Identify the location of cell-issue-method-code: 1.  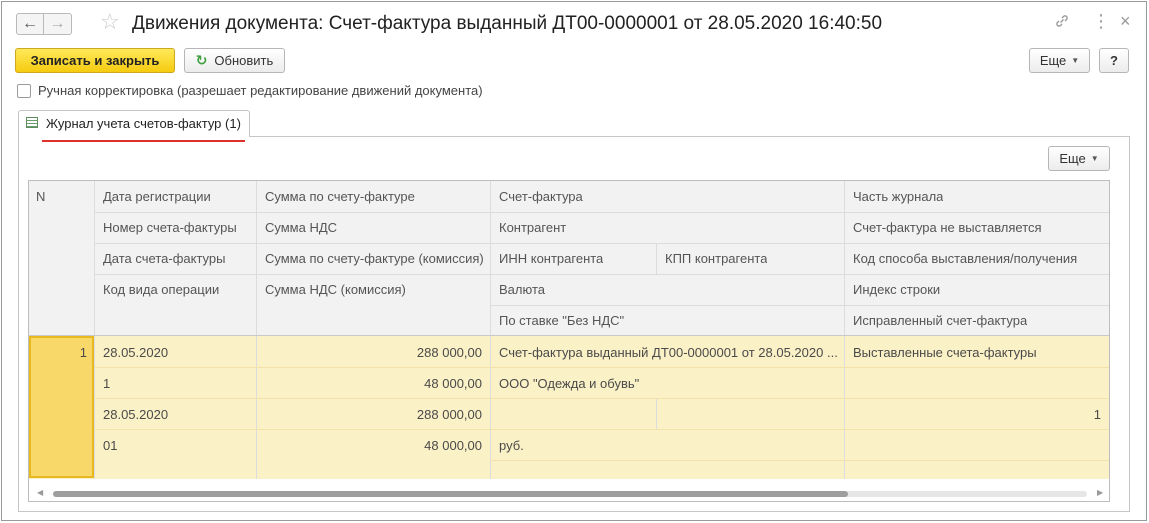
(977, 414).